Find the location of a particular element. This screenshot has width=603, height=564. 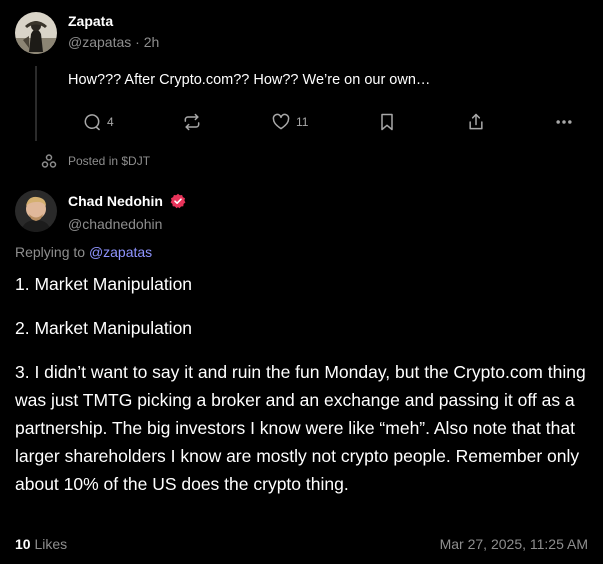

chad-avatar-image is located at coordinates (36, 211).